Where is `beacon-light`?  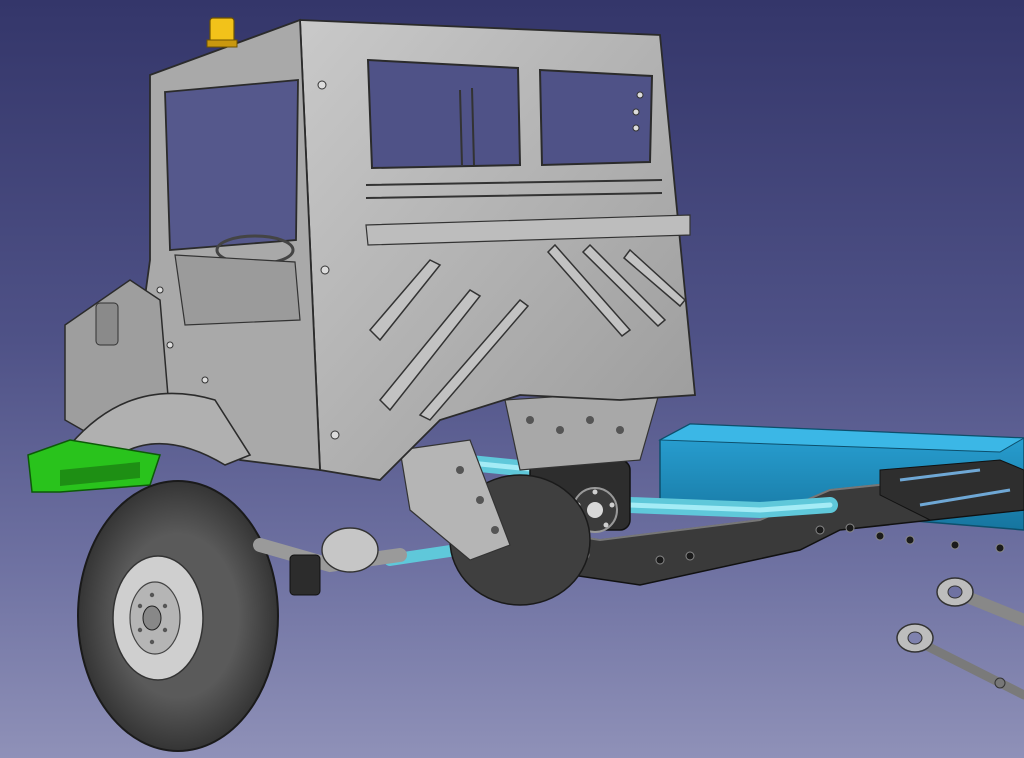 beacon-light is located at coordinates (222, 32).